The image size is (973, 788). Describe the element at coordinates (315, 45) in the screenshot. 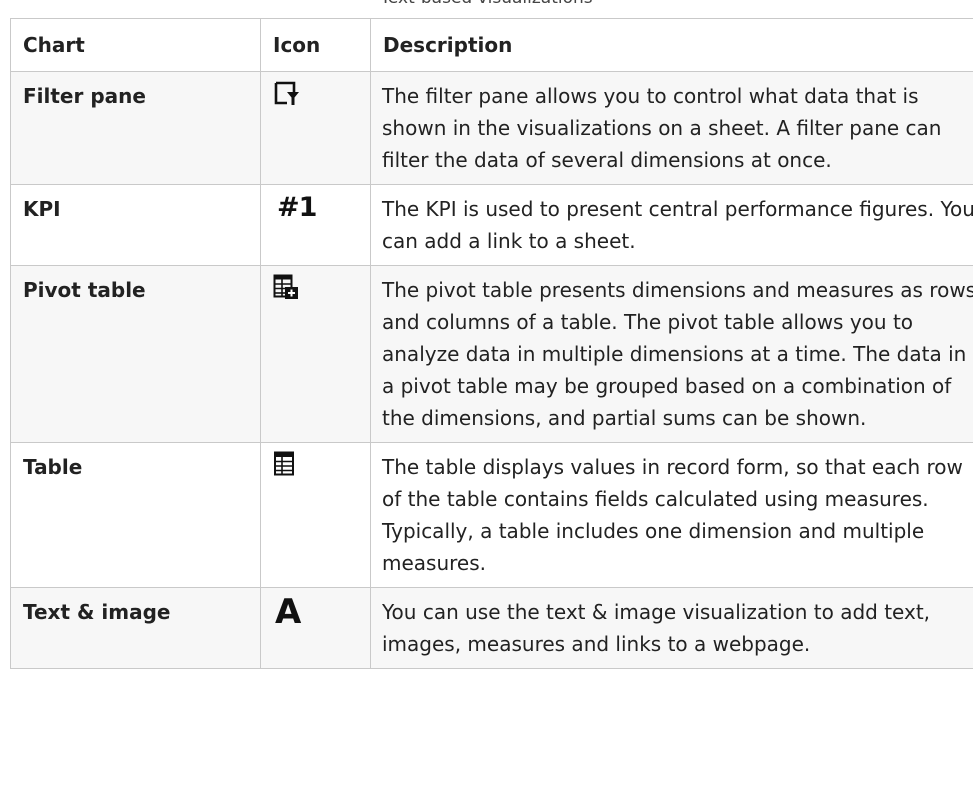

I see `column-header-icon: Icon` at that location.